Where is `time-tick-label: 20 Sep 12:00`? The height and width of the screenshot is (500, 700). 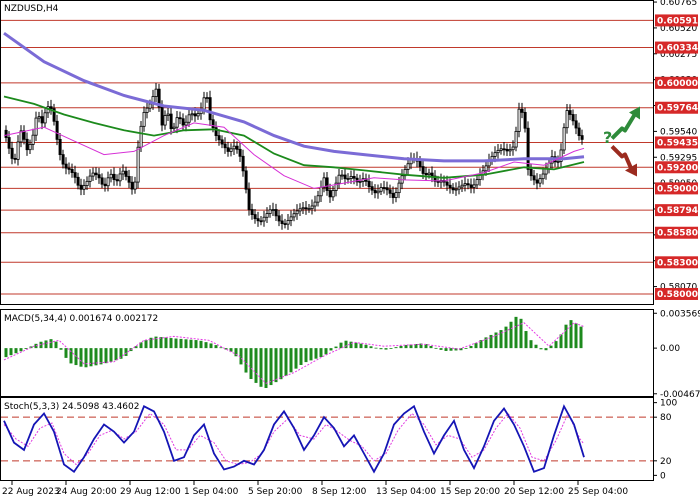
time-tick-label: 20 Sep 12:00 is located at coordinates (534, 492).